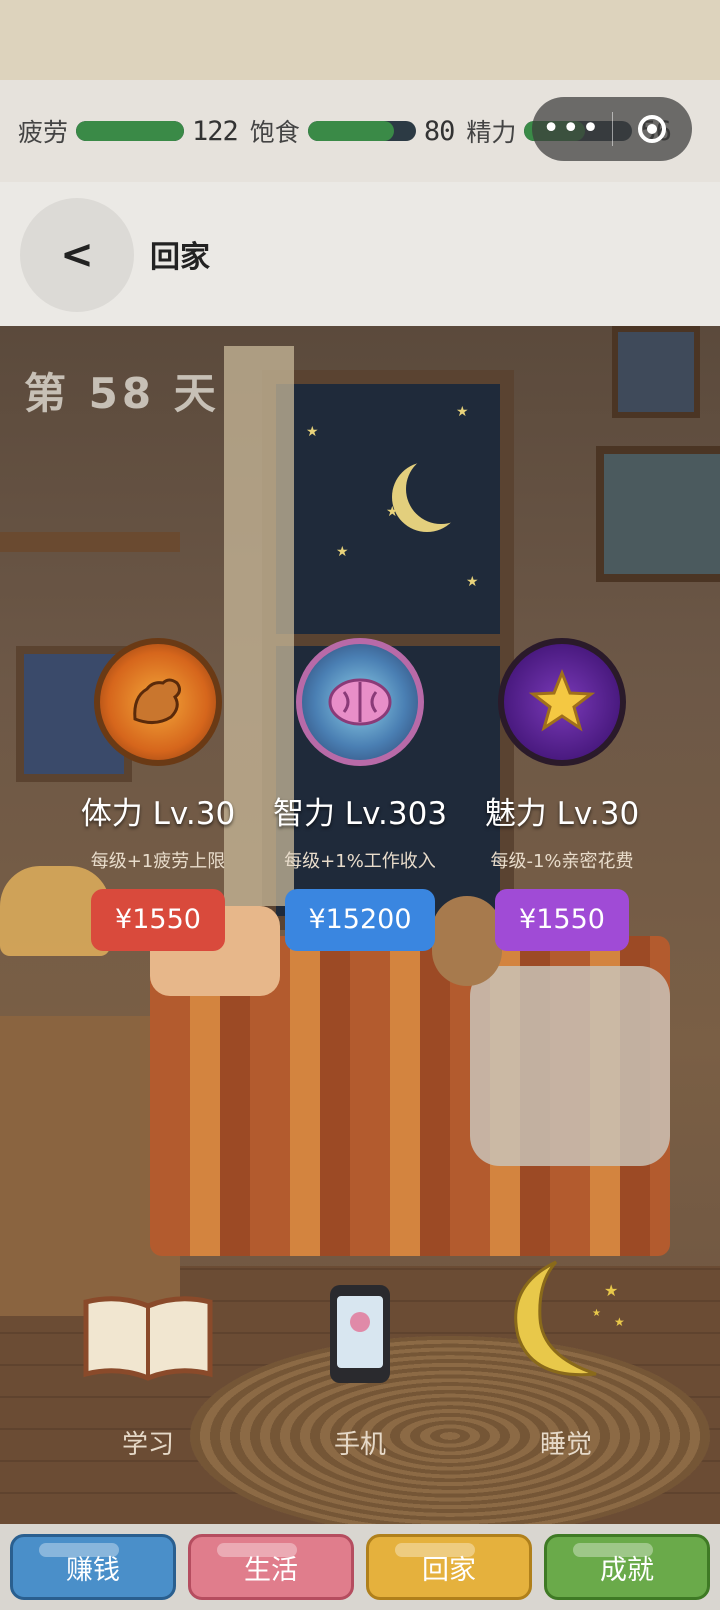  Describe the element at coordinates (360, 1567) in the screenshot. I see `bottom-tab-bar: 赚钱 生活 回家 成就` at that location.